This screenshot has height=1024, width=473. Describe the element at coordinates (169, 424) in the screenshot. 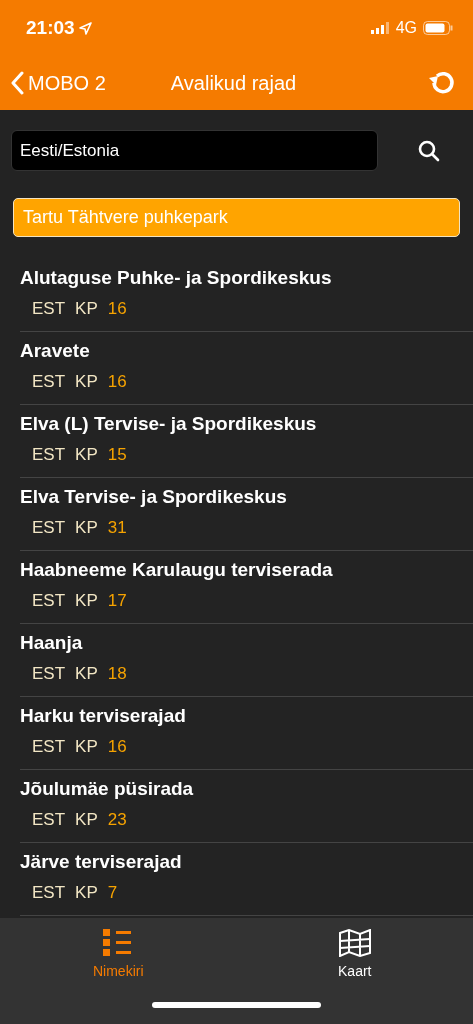

I see `trail-name: Elva (L) Tervise- ja Spordikeskus` at that location.